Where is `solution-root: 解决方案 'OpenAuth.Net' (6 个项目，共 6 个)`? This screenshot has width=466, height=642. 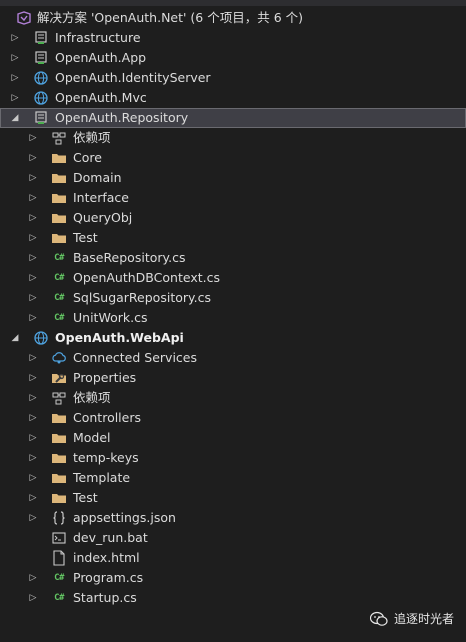
solution-root: 解决方案 'OpenAuth.Net' (6 个项目，共 6 个) is located at coordinates (233, 18).